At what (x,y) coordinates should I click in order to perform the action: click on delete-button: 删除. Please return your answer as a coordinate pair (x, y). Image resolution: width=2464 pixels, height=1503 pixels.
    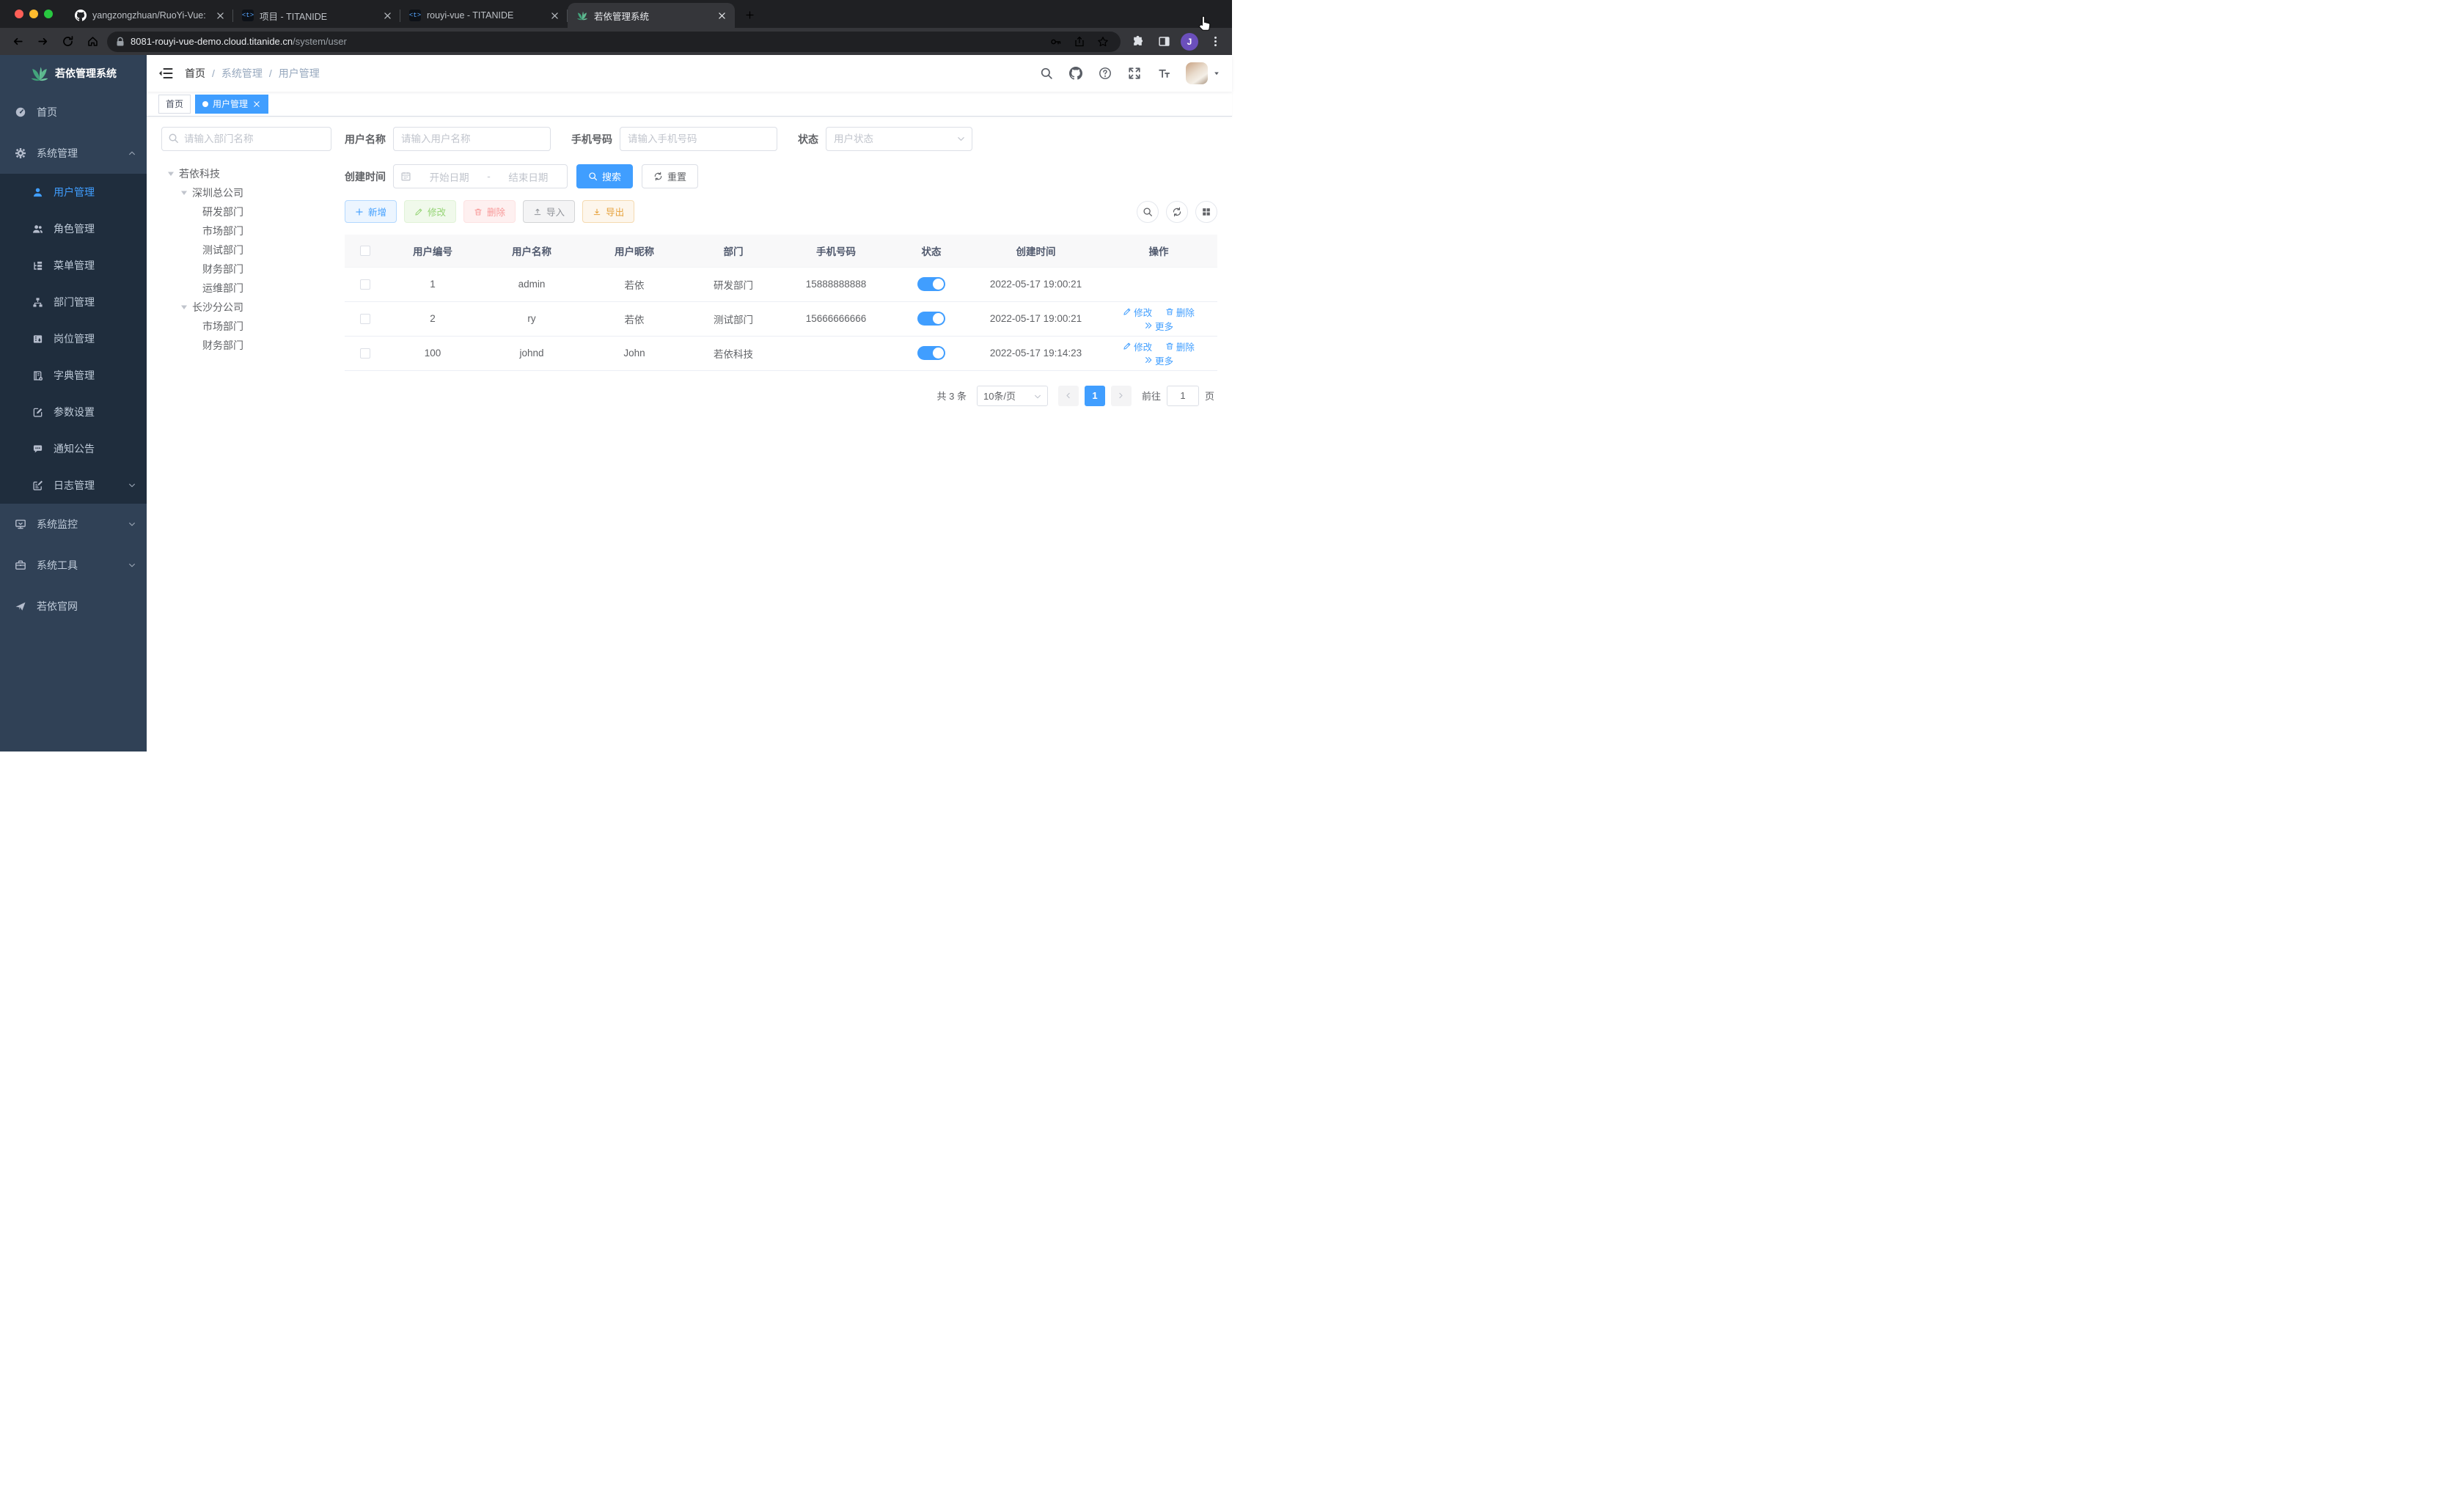
    Looking at the image, I should click on (489, 212).